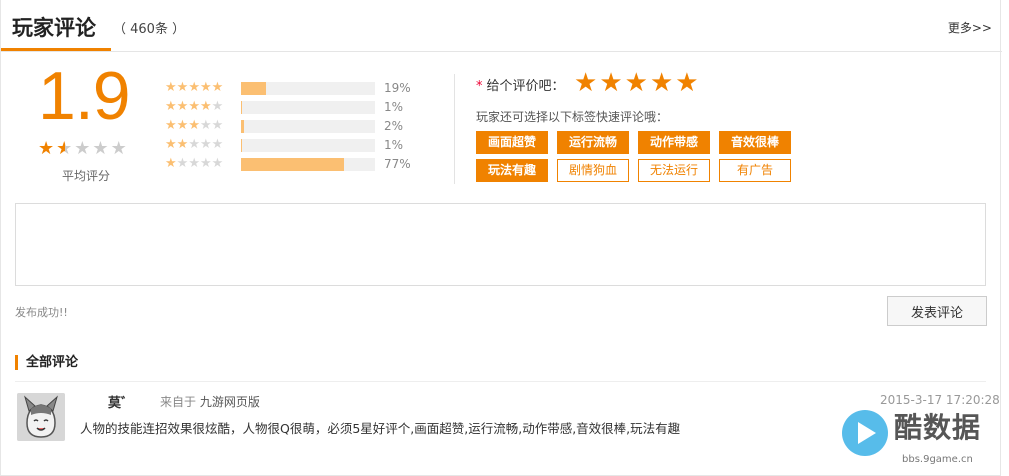  I want to click on comment-source: 来自于 九游网页版, so click(210, 401).